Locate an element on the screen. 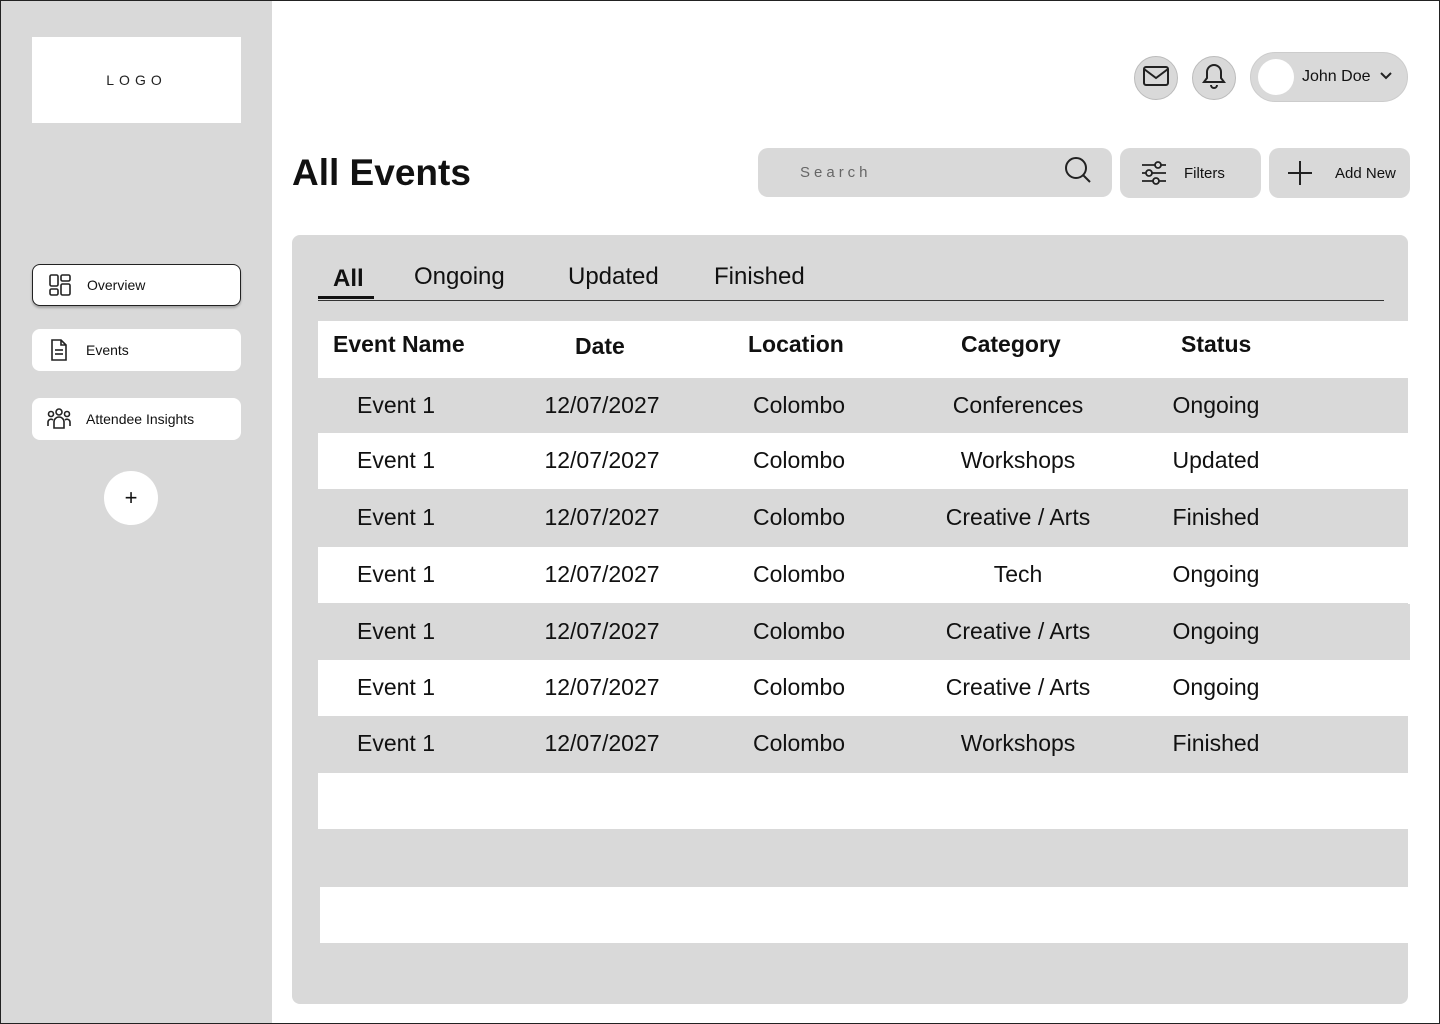 This screenshot has width=1440, height=1024. page-title: All Events is located at coordinates (381, 172).